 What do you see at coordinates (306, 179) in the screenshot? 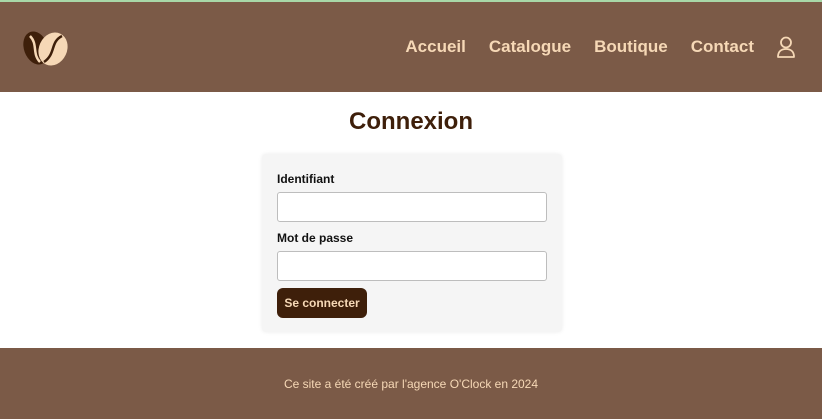
I see `identifiant-label: Identifiant` at bounding box center [306, 179].